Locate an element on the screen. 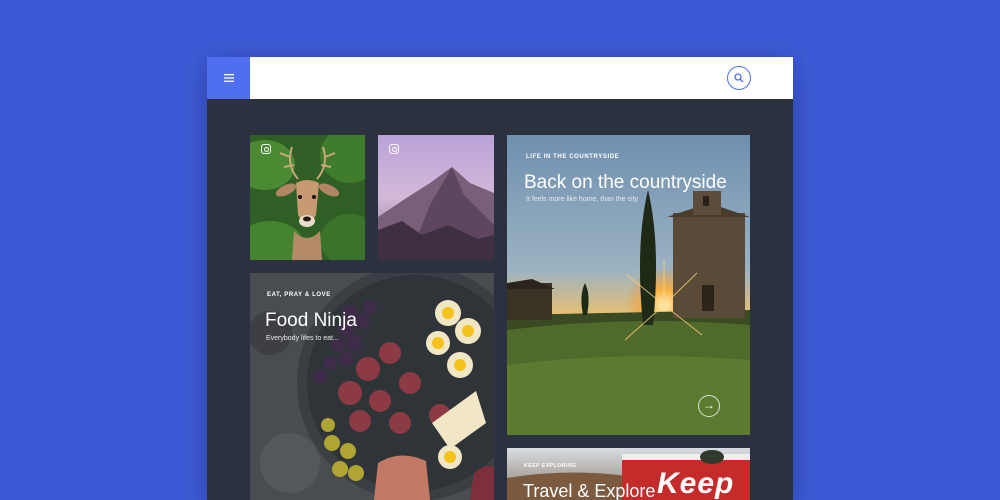  menu-button is located at coordinates (228, 78).